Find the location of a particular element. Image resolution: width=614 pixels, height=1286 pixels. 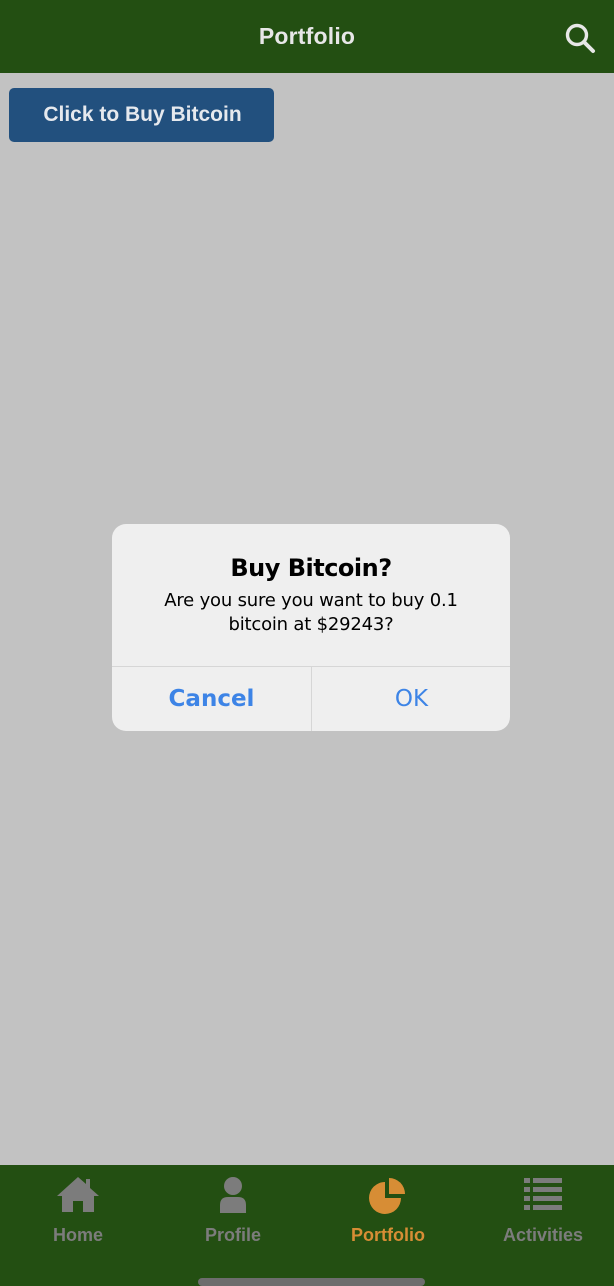

tab-profile: Profile is located at coordinates (233, 1215).